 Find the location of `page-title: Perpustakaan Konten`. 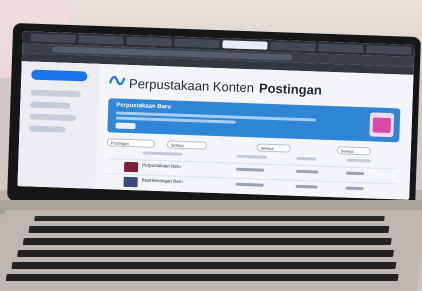

page-title: Perpustakaan Konten is located at coordinates (191, 85).